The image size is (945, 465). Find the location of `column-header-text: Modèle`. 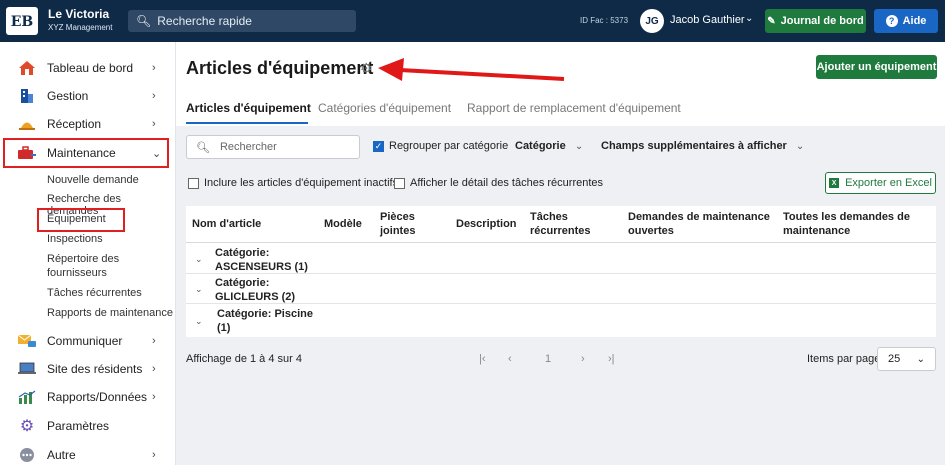

column-header-text: Modèle is located at coordinates (343, 224).